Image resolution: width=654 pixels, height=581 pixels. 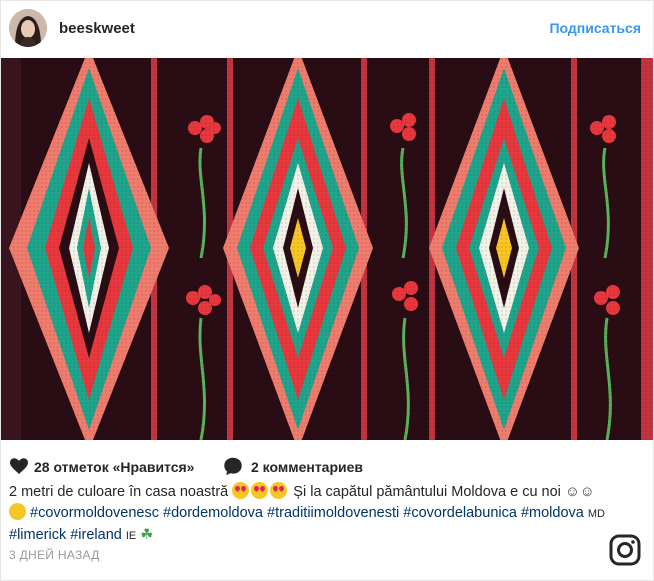 What do you see at coordinates (147, 535) in the screenshot?
I see `clover-icon: ☘` at bounding box center [147, 535].